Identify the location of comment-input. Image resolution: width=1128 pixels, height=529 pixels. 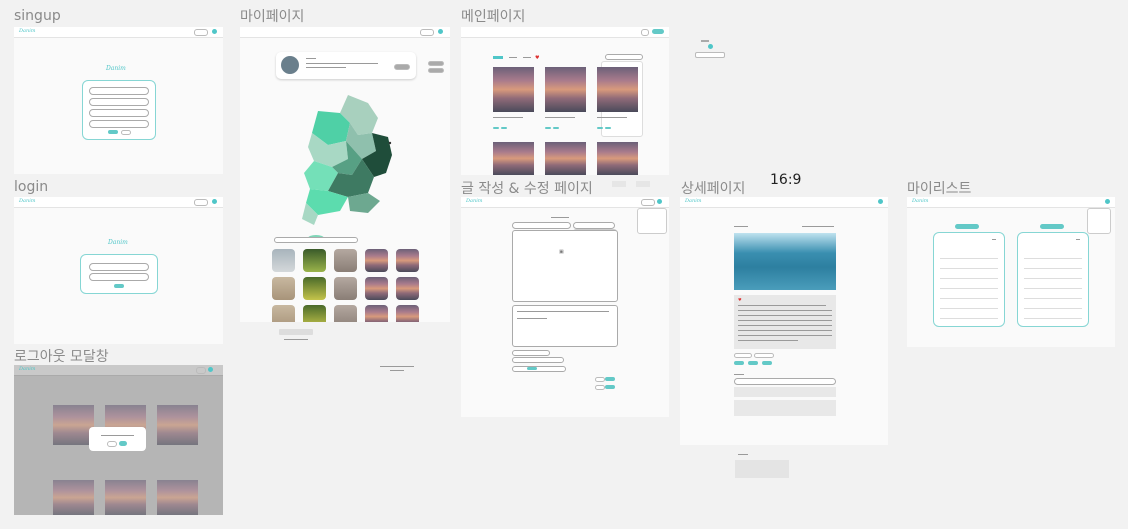
(785, 381).